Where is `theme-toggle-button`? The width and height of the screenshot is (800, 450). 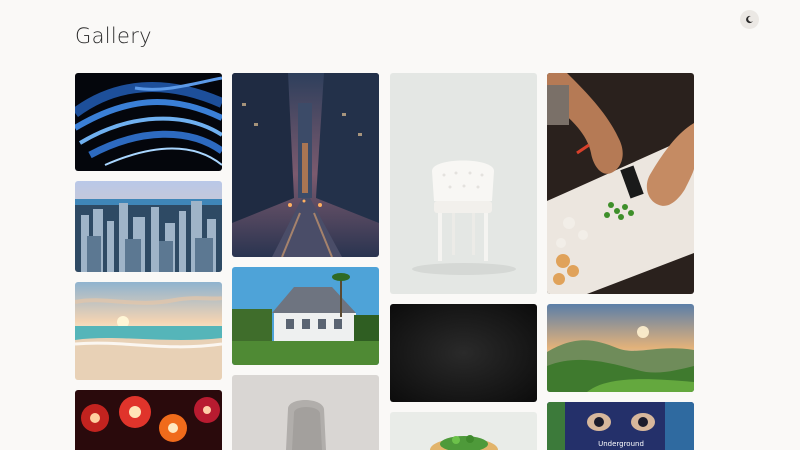
theme-toggle-button is located at coordinates (749, 19).